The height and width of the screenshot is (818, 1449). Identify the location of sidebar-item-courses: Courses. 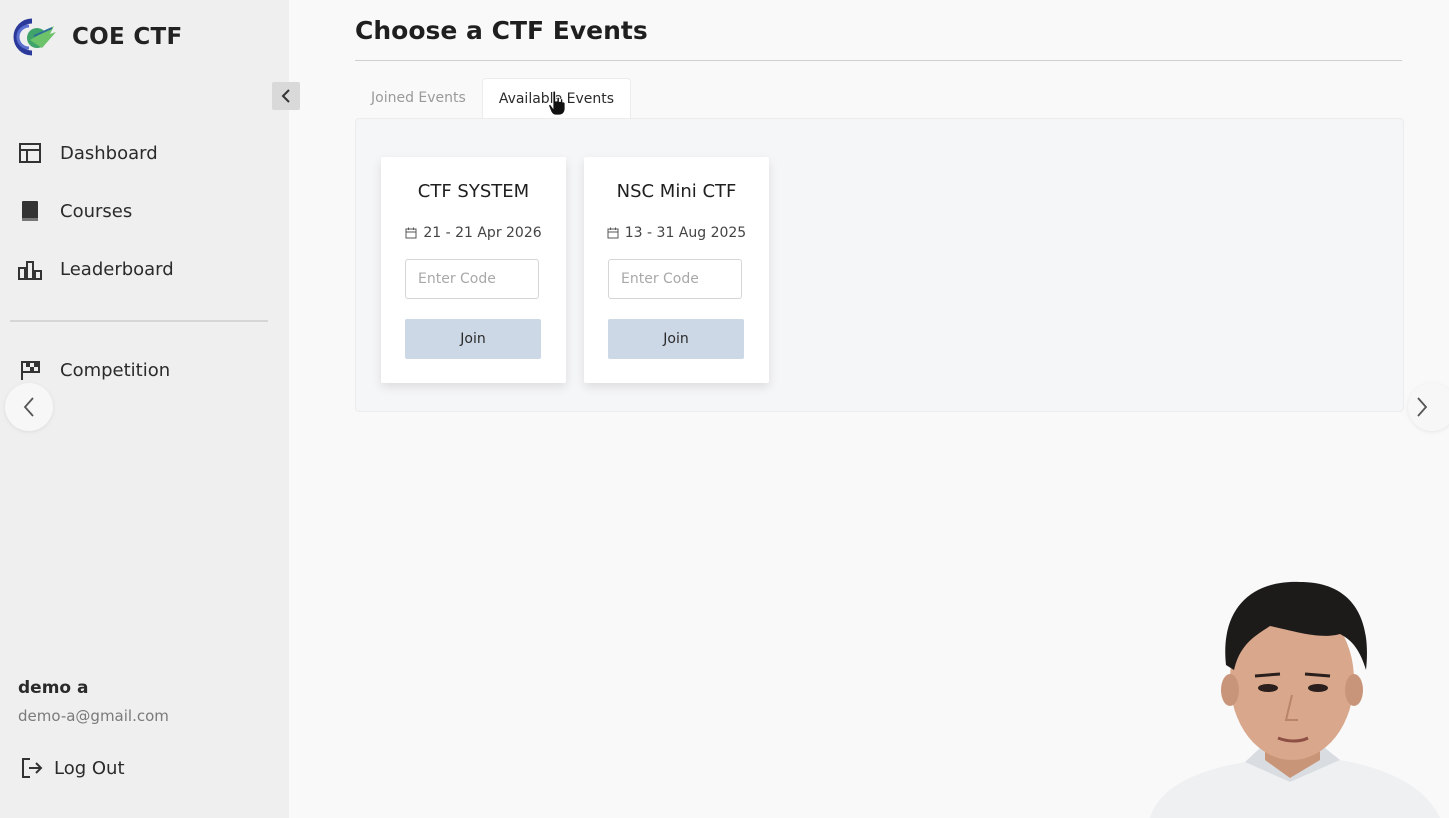
(75, 211).